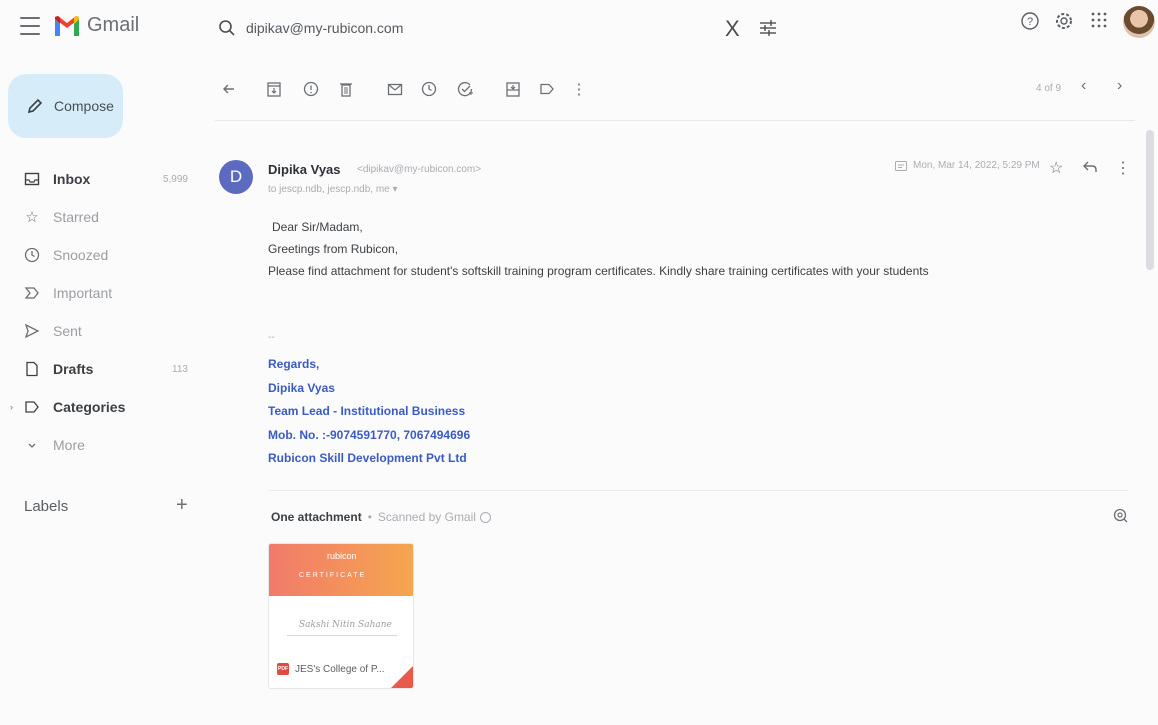 This screenshot has height=725, width=1158. Describe the element at coordinates (73, 369) in the screenshot. I see `sidebar-item-label: Drafts` at that location.